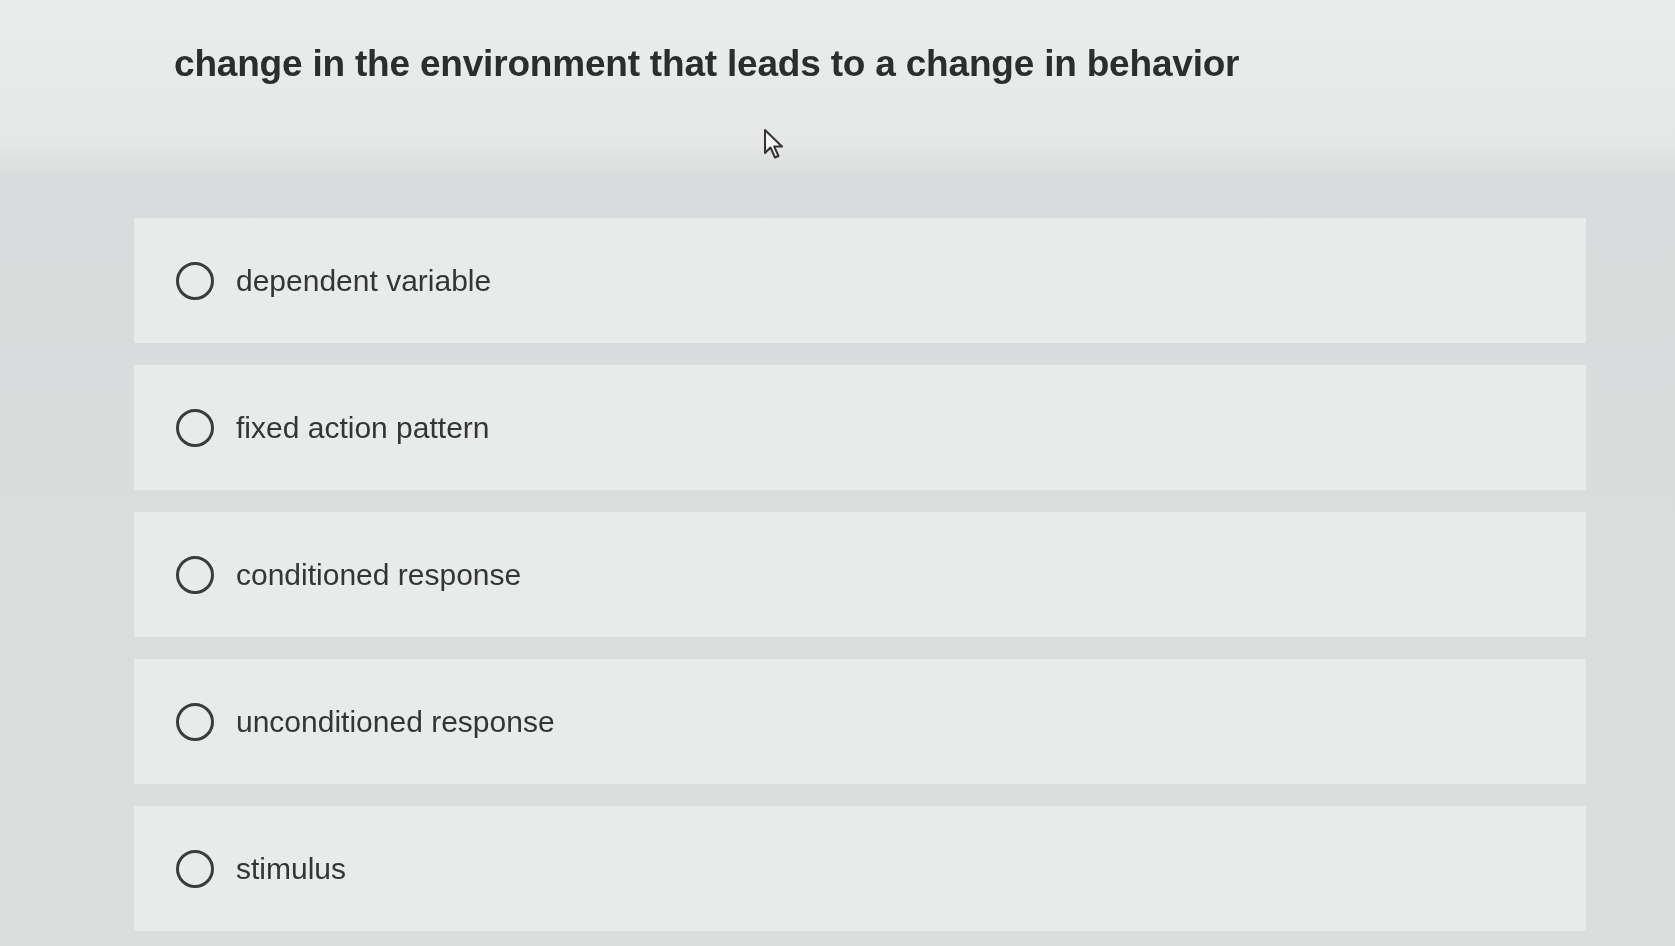 Image resolution: width=1675 pixels, height=946 pixels. I want to click on answer-option: stimulus, so click(860, 868).